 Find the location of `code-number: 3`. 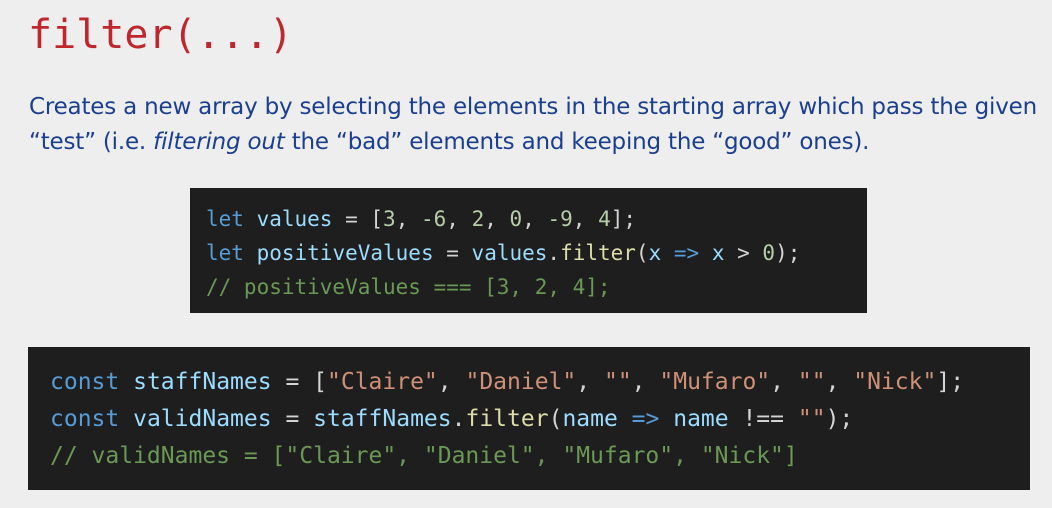

code-number: 3 is located at coordinates (389, 219).